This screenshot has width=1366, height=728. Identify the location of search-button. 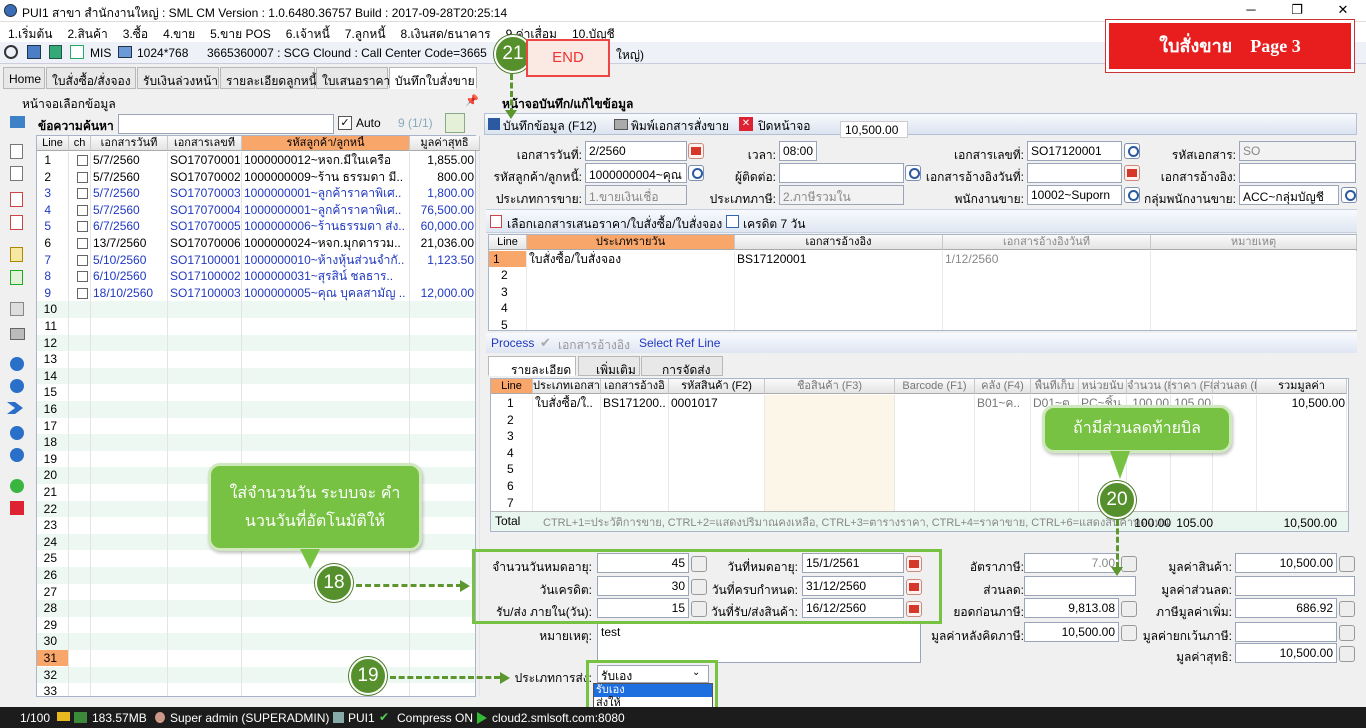
(455, 123).